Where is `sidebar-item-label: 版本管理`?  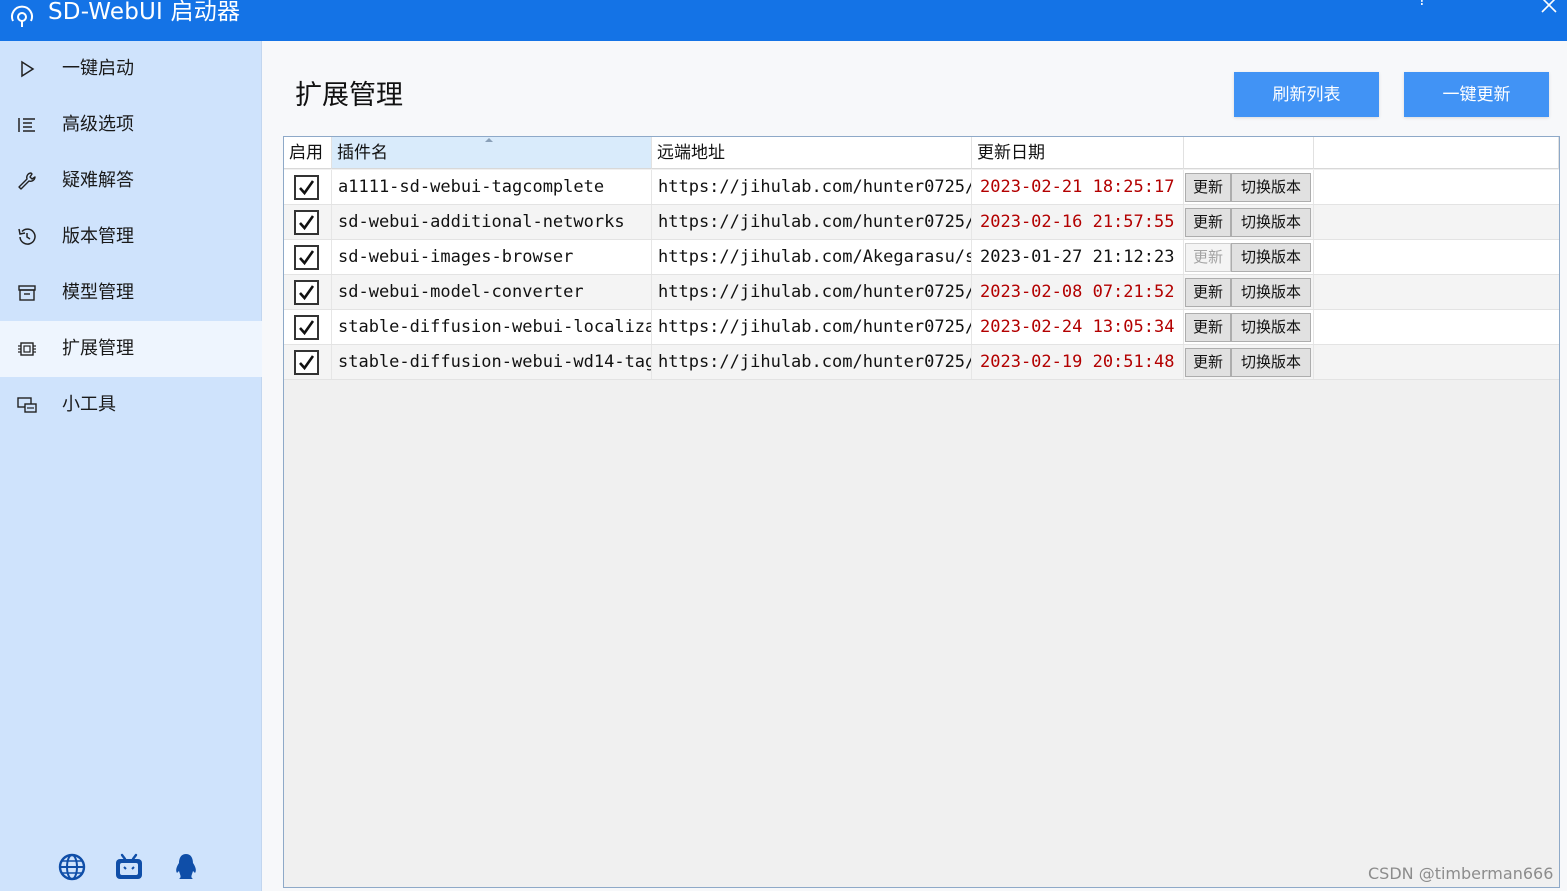
sidebar-item-label: 版本管理 is located at coordinates (98, 236).